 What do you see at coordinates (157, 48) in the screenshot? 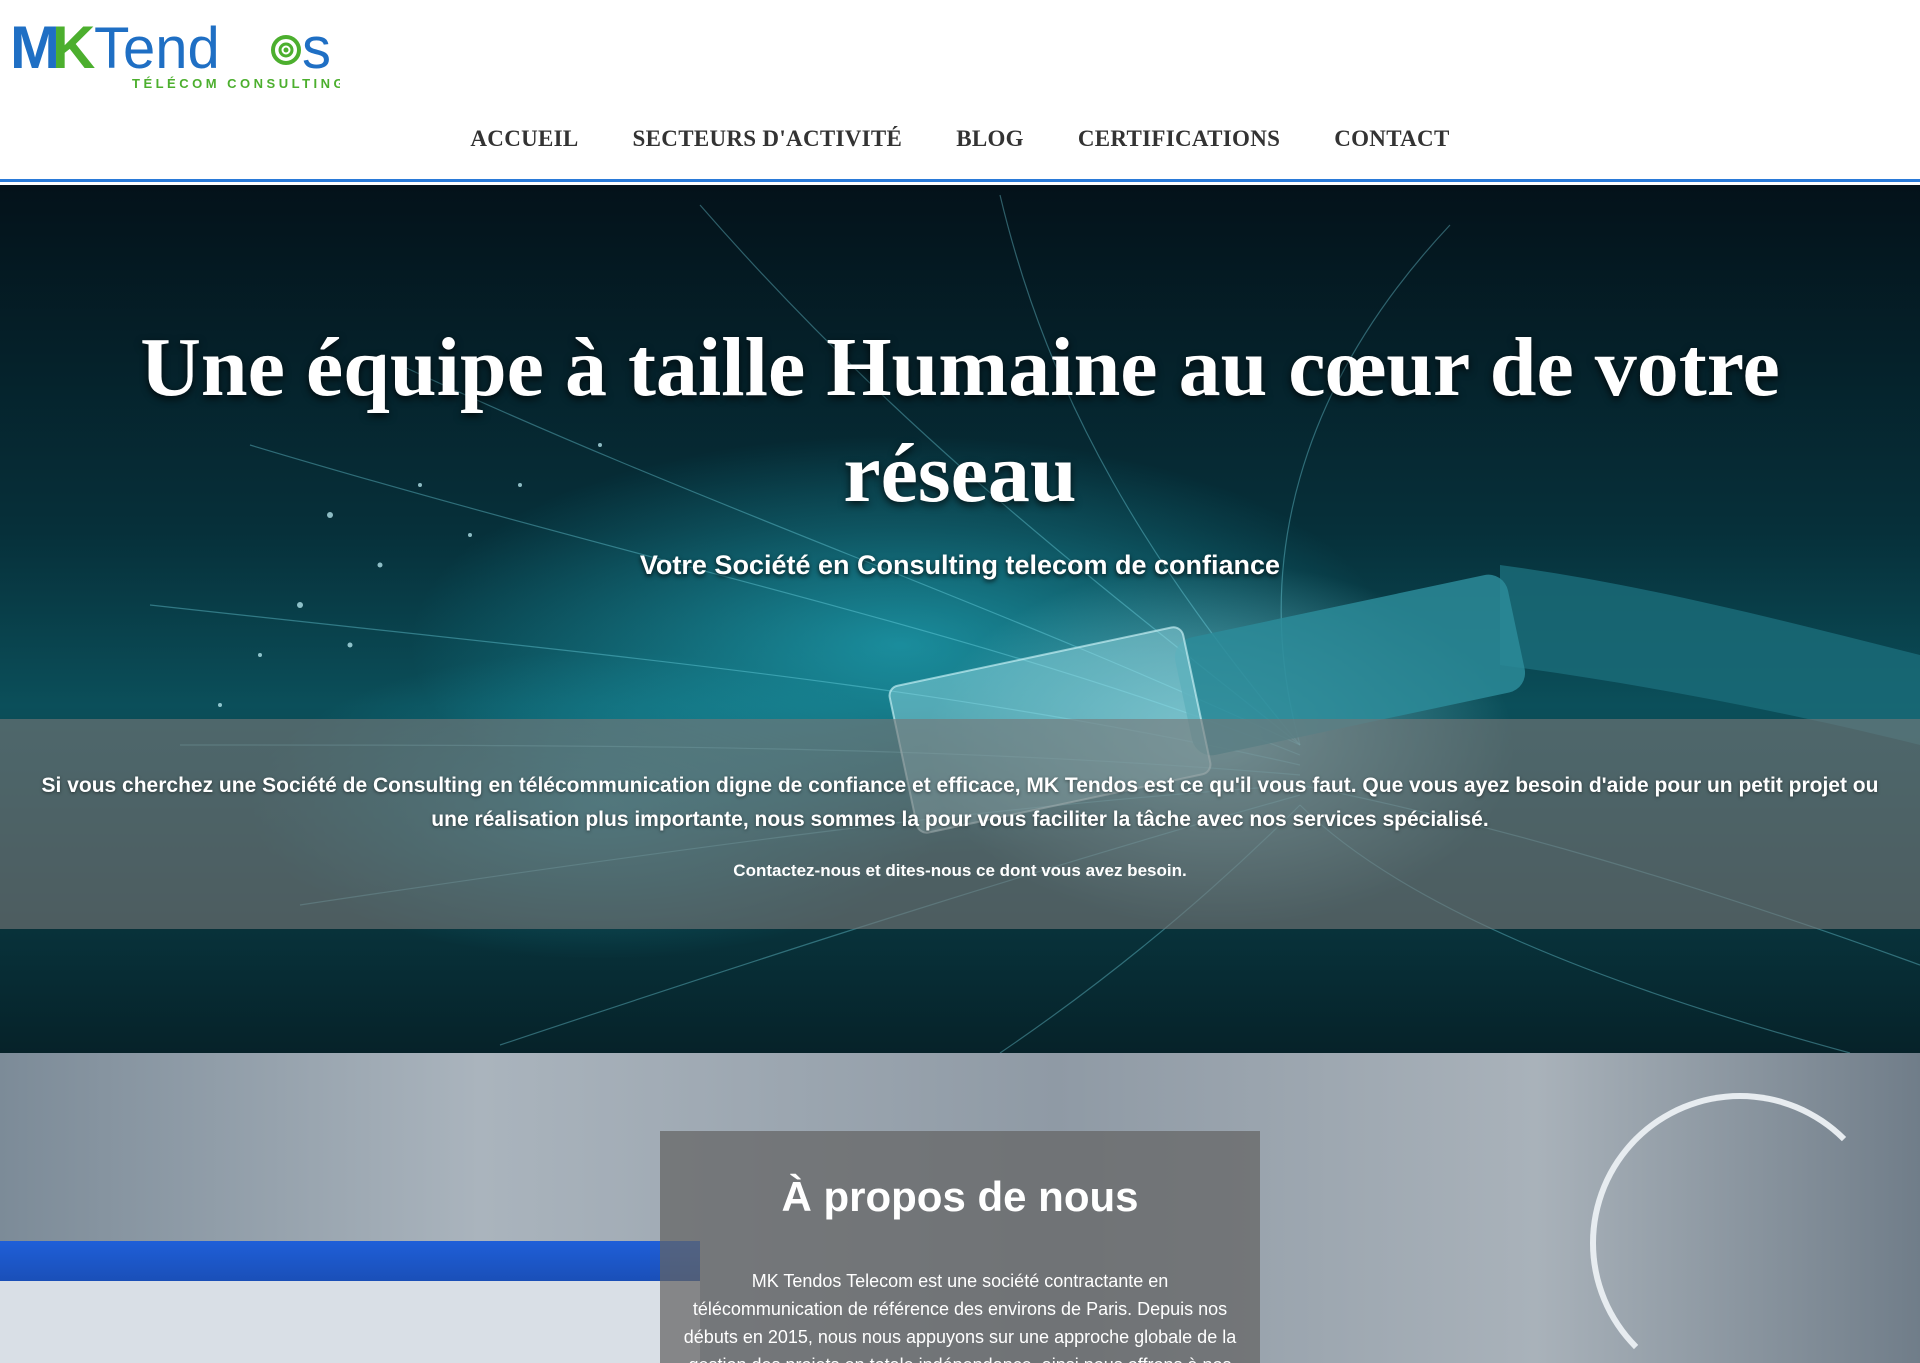
I see `svg-text: Tend` at bounding box center [157, 48].